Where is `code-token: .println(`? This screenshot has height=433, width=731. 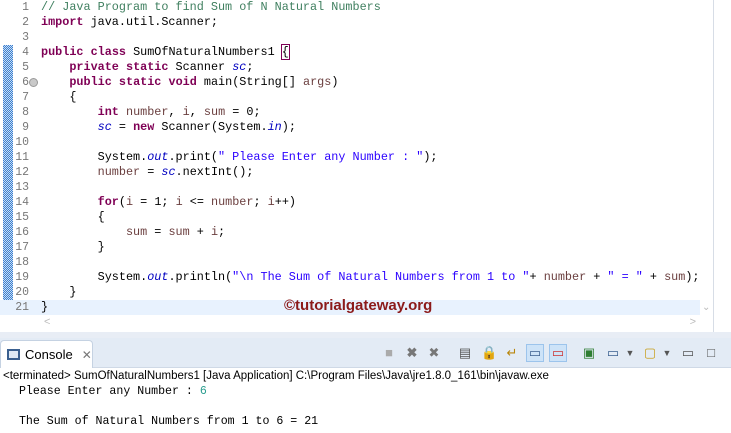 code-token: .println( is located at coordinates (200, 277).